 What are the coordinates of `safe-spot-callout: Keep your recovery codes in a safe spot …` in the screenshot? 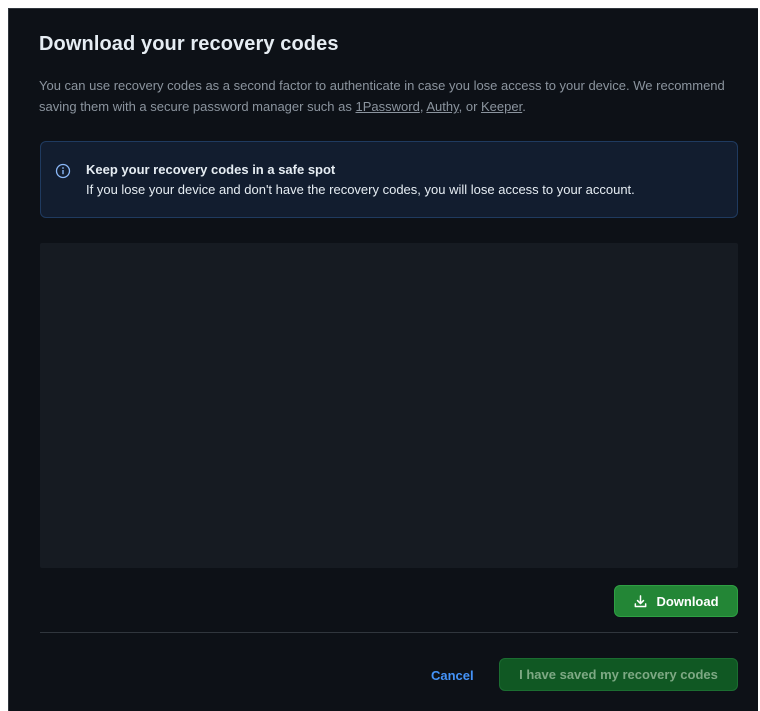 It's located at (389, 179).